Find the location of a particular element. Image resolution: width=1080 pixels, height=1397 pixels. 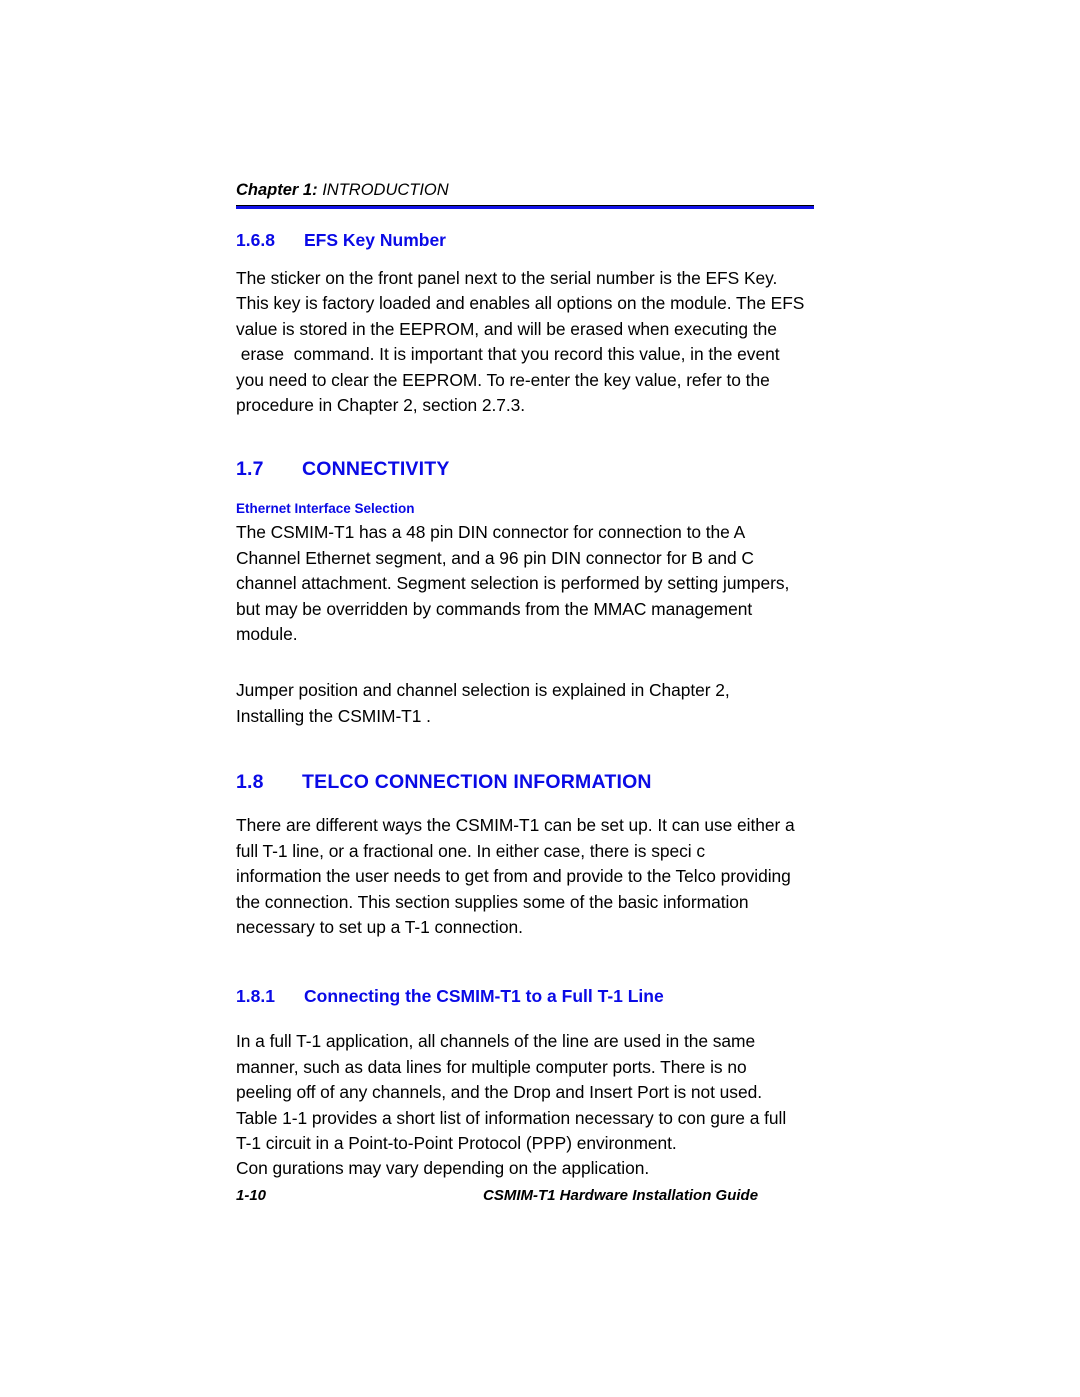

heading-1-8: 1.8 TELCO CONNECTION INFORMATION is located at coordinates (566, 782).